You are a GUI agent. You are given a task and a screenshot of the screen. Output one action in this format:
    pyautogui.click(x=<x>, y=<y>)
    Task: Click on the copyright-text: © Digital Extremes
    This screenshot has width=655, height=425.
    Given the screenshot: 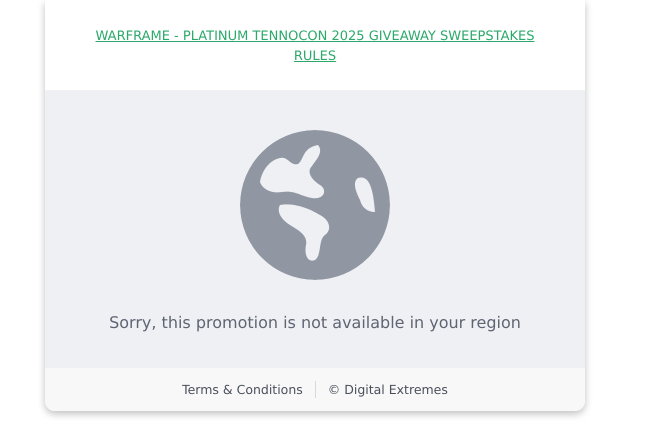 What is the action you would take?
    pyautogui.click(x=388, y=389)
    